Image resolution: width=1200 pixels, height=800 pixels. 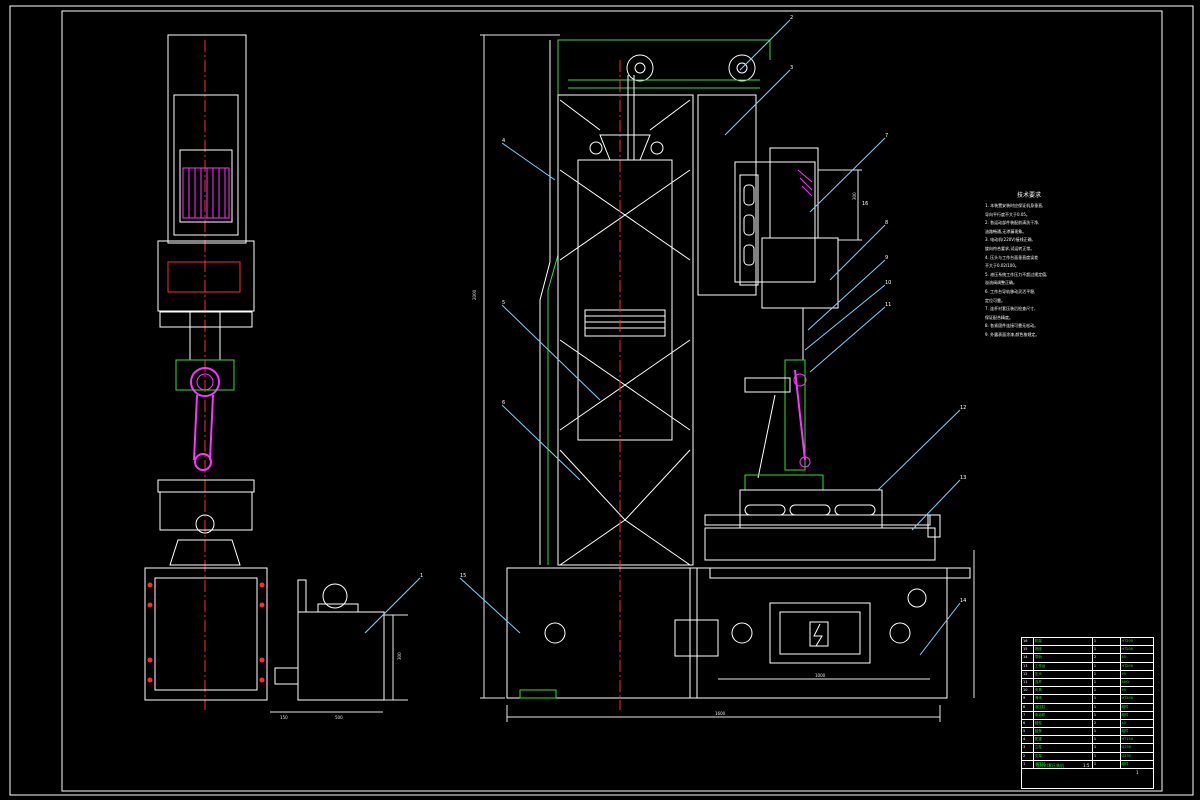 What do you see at coordinates (1125, 714) in the screenshot?
I see `bom-material: 组件` at bounding box center [1125, 714].